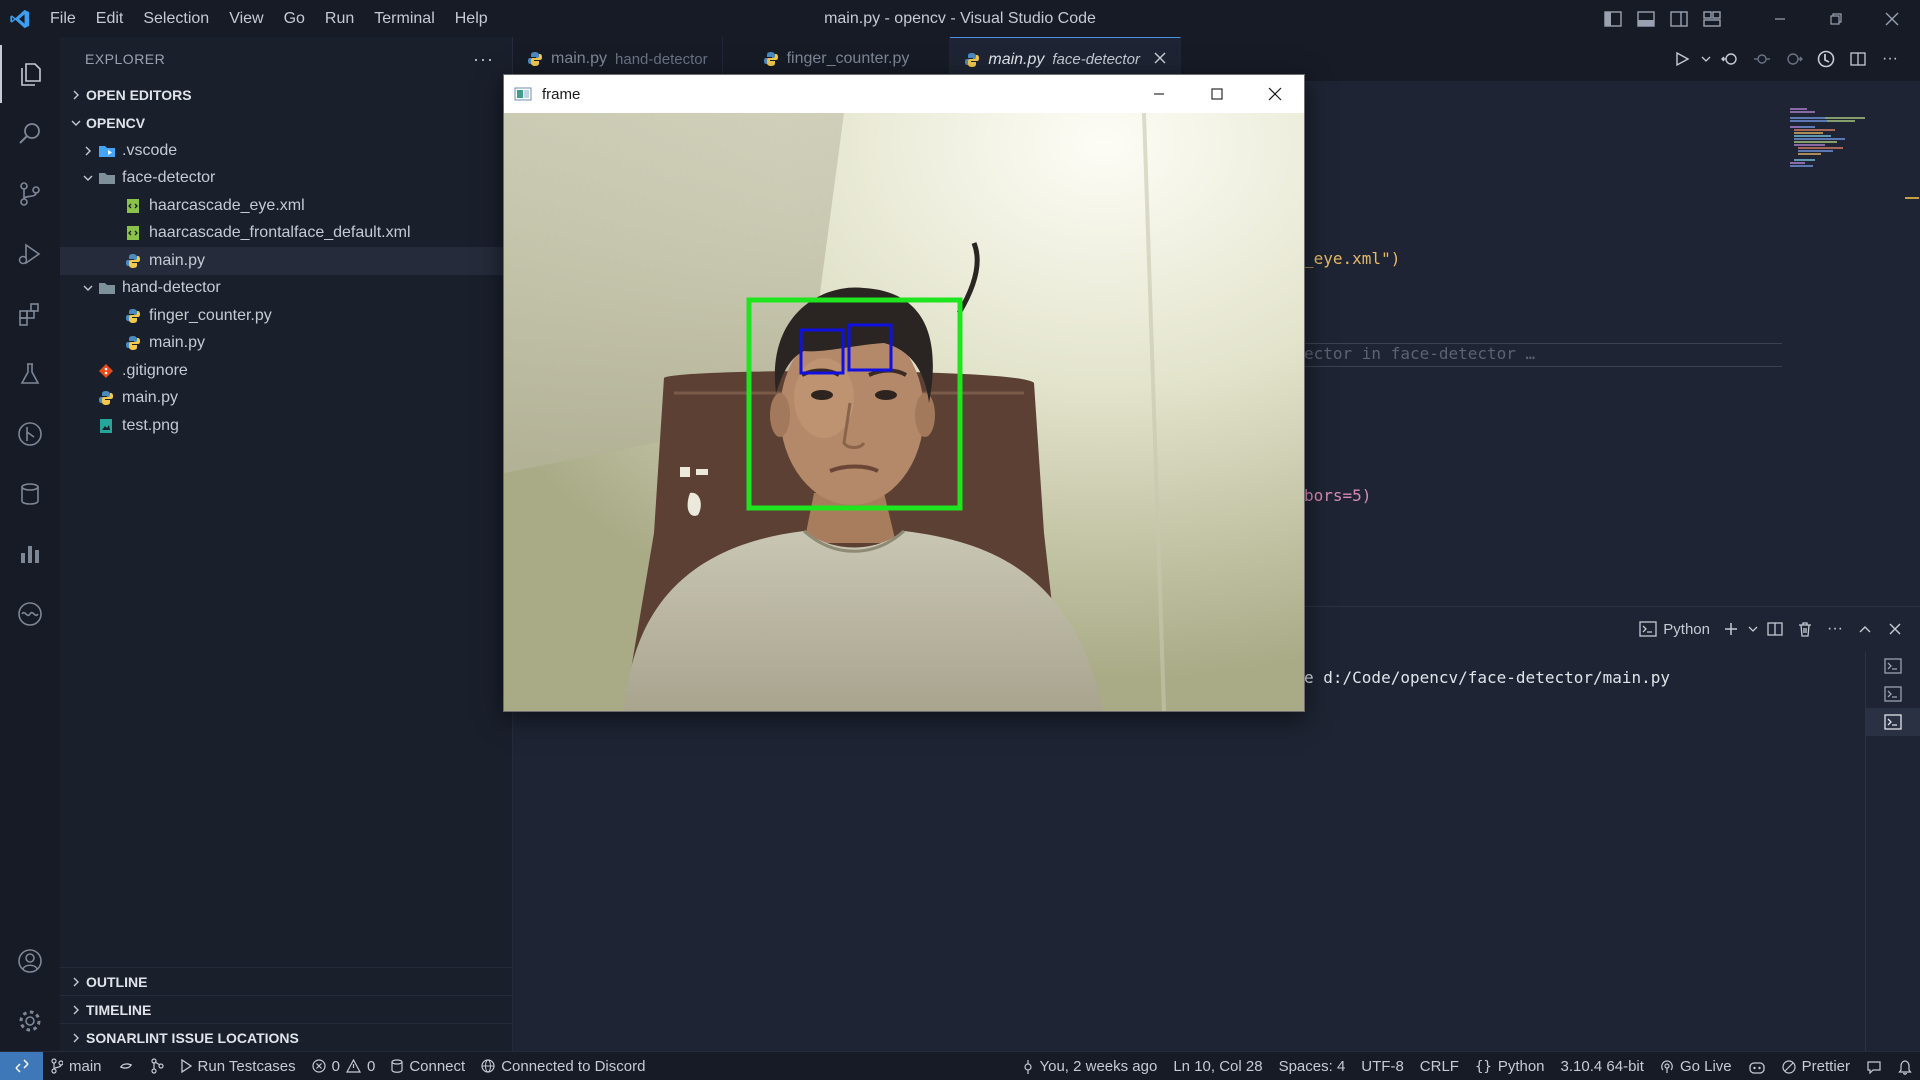 The image size is (1920, 1080). What do you see at coordinates (1602, 1066) in the screenshot?
I see `python-interpreter: 3.10.4 64-bit` at bounding box center [1602, 1066].